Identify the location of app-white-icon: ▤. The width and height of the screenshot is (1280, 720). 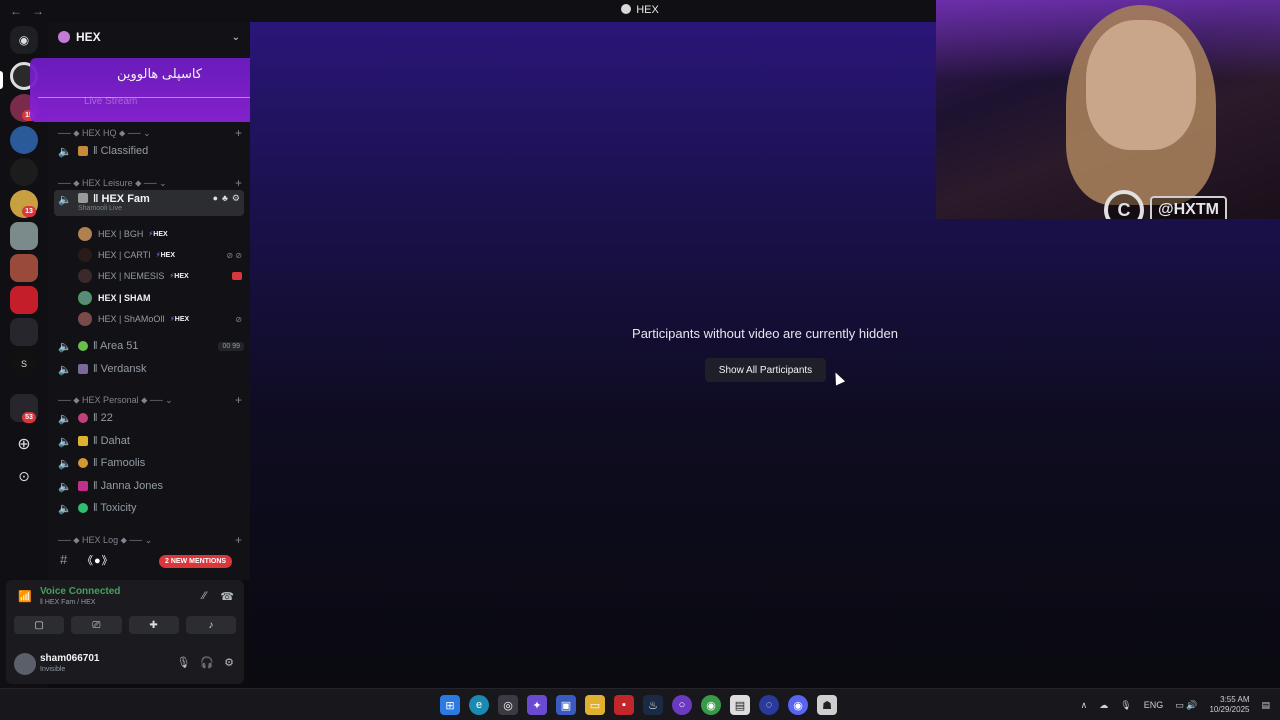
(740, 705).